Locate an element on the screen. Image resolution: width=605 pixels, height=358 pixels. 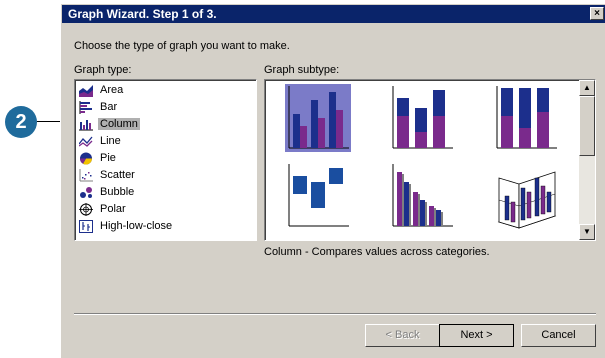
bubble-chart-icon is located at coordinates (86, 192).